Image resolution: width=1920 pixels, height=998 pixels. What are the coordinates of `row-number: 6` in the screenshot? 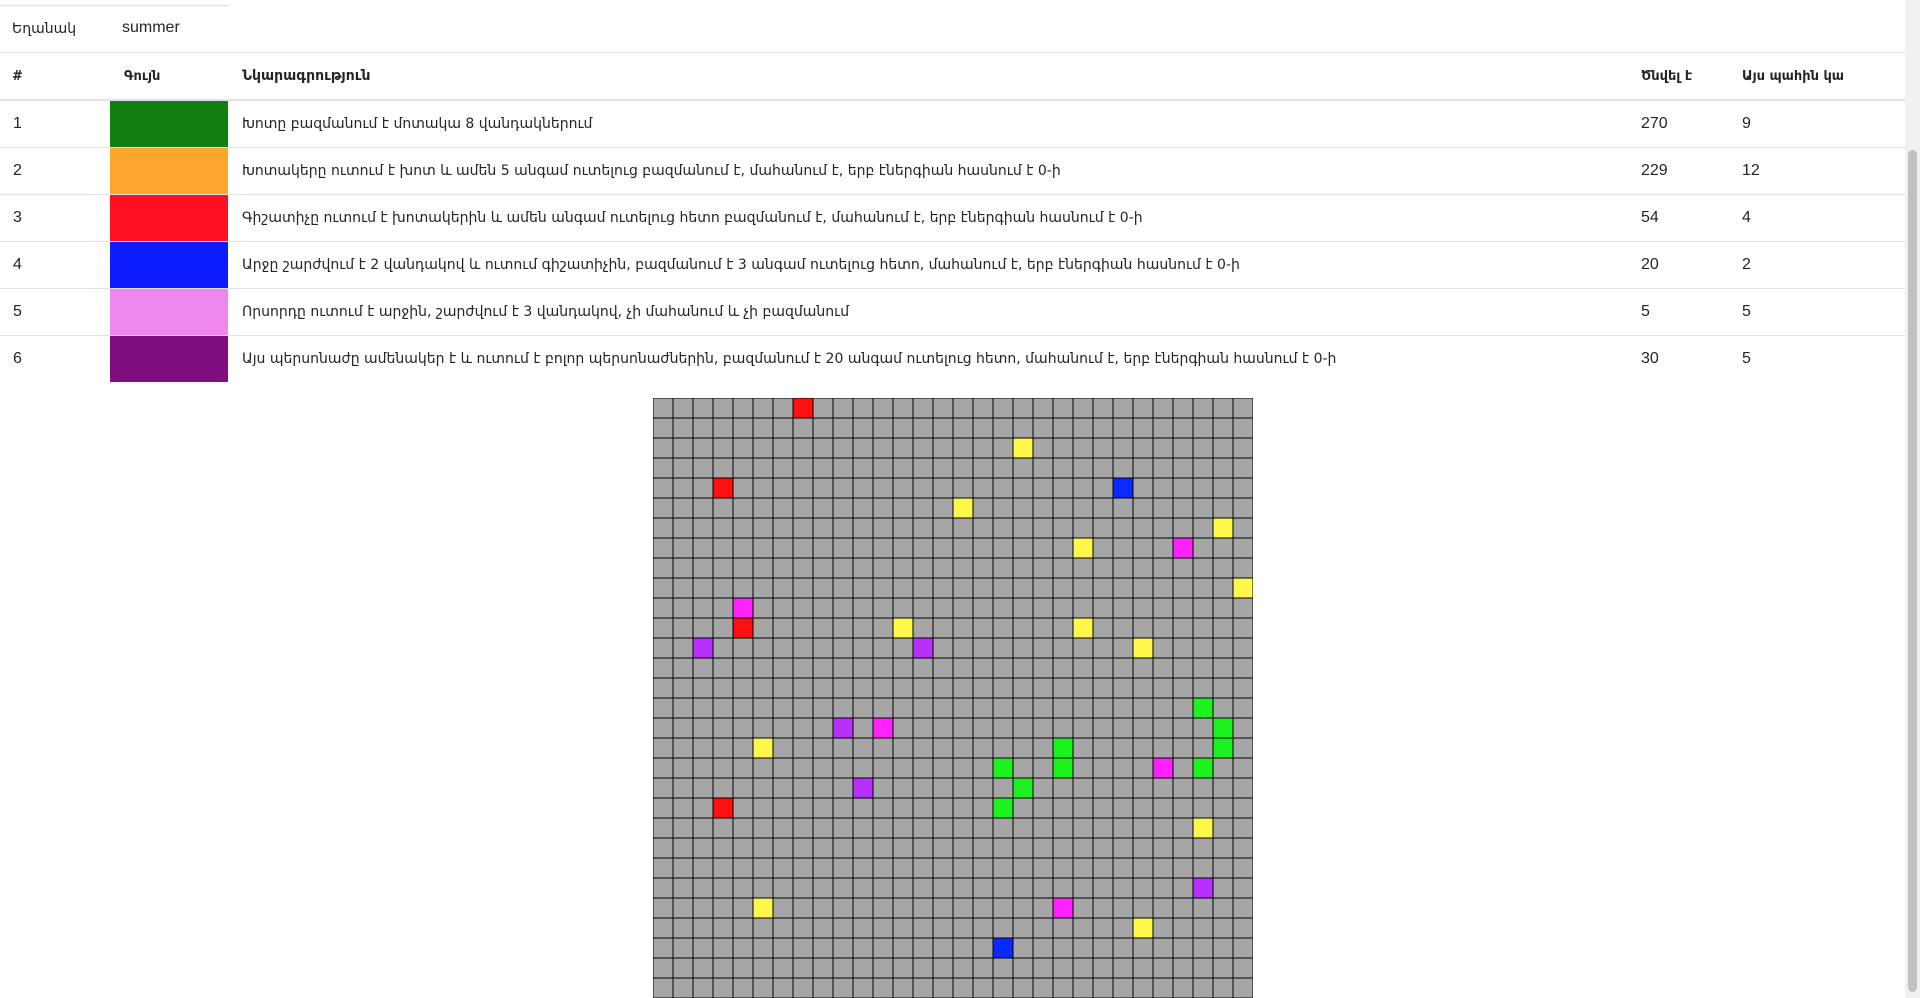 It's located at (55, 359).